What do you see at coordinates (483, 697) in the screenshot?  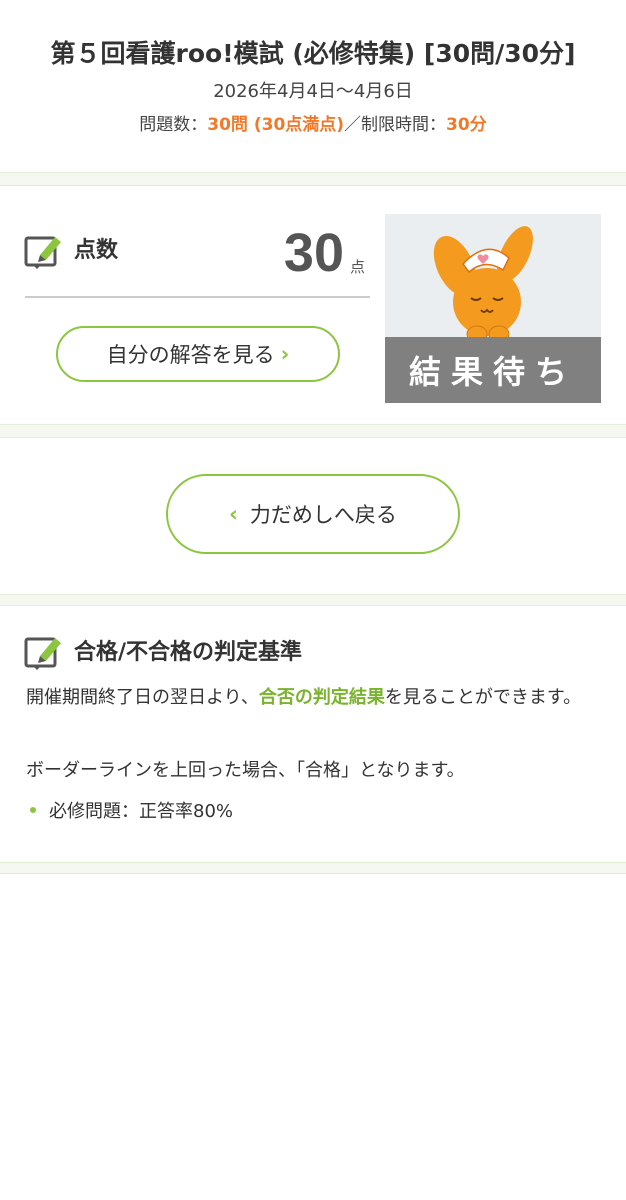 I see `criteria-text-after: を見ることができます。` at bounding box center [483, 697].